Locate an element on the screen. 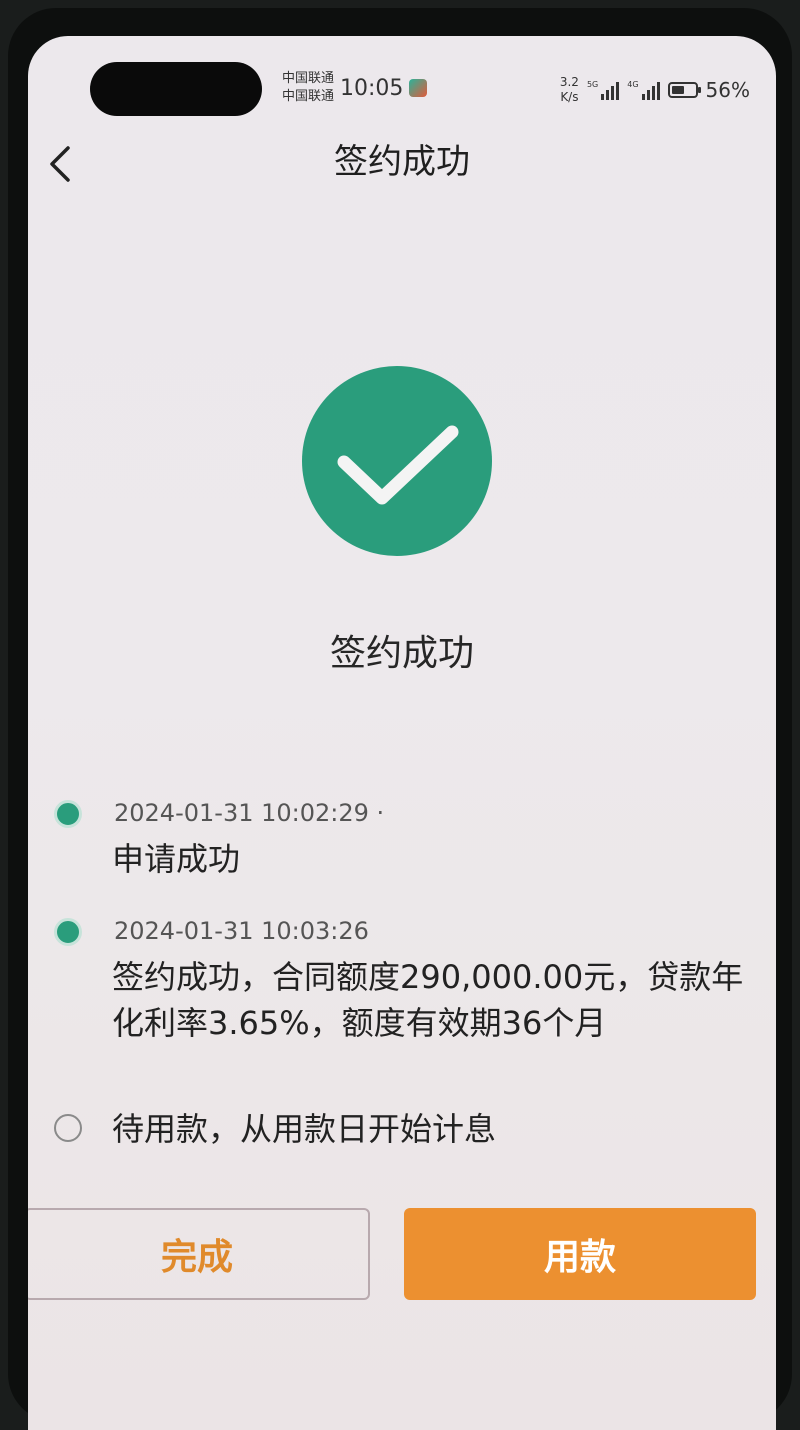  done-button: 完成 is located at coordinates (199, 1254).